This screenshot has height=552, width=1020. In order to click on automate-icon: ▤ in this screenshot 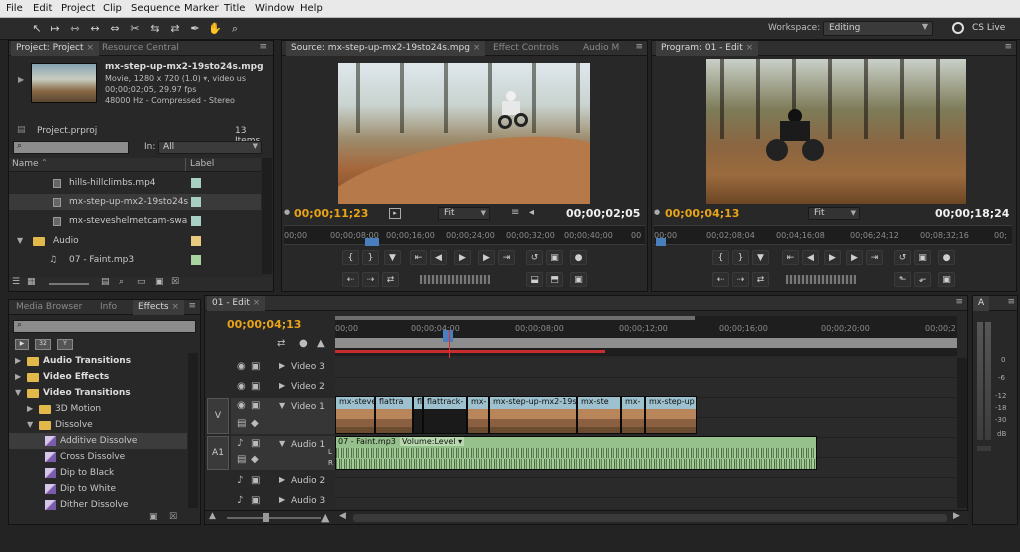, I will do `click(105, 282)`.